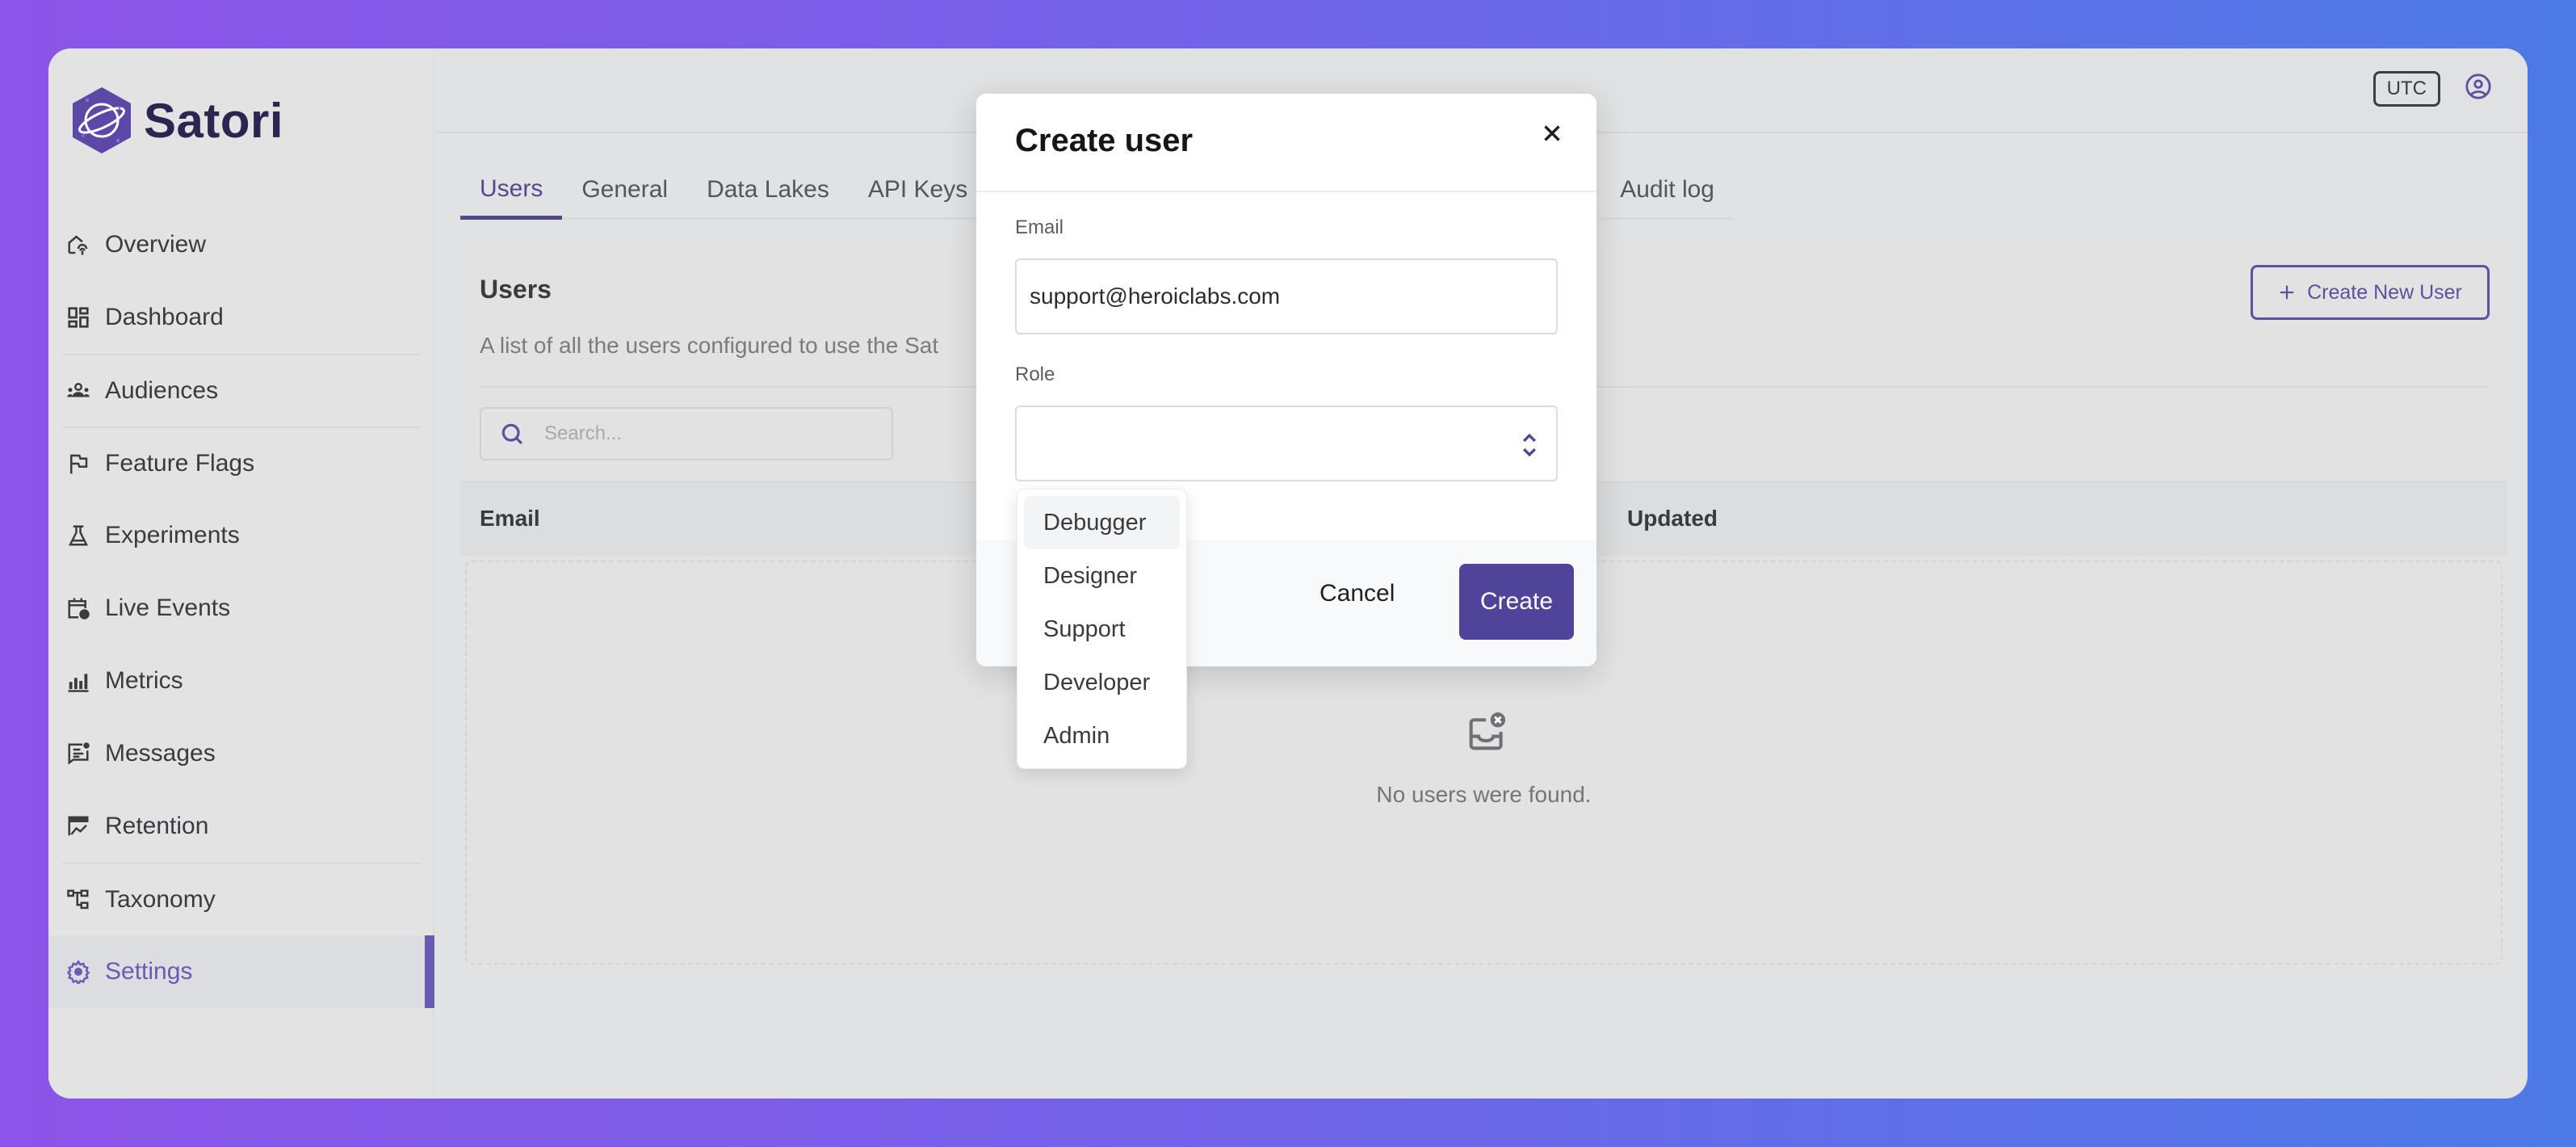  What do you see at coordinates (2287, 292) in the screenshot?
I see `plus-icon` at bounding box center [2287, 292].